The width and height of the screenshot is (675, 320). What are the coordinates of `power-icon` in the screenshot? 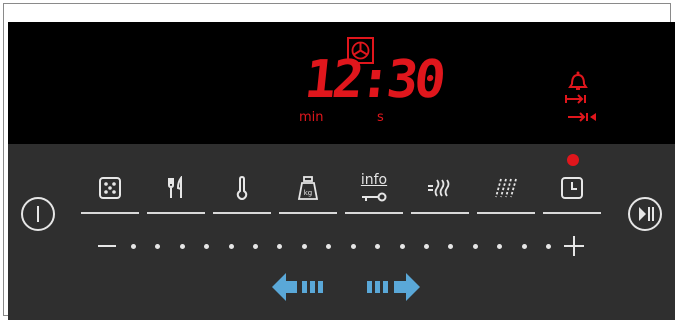 It's located at (38, 214).